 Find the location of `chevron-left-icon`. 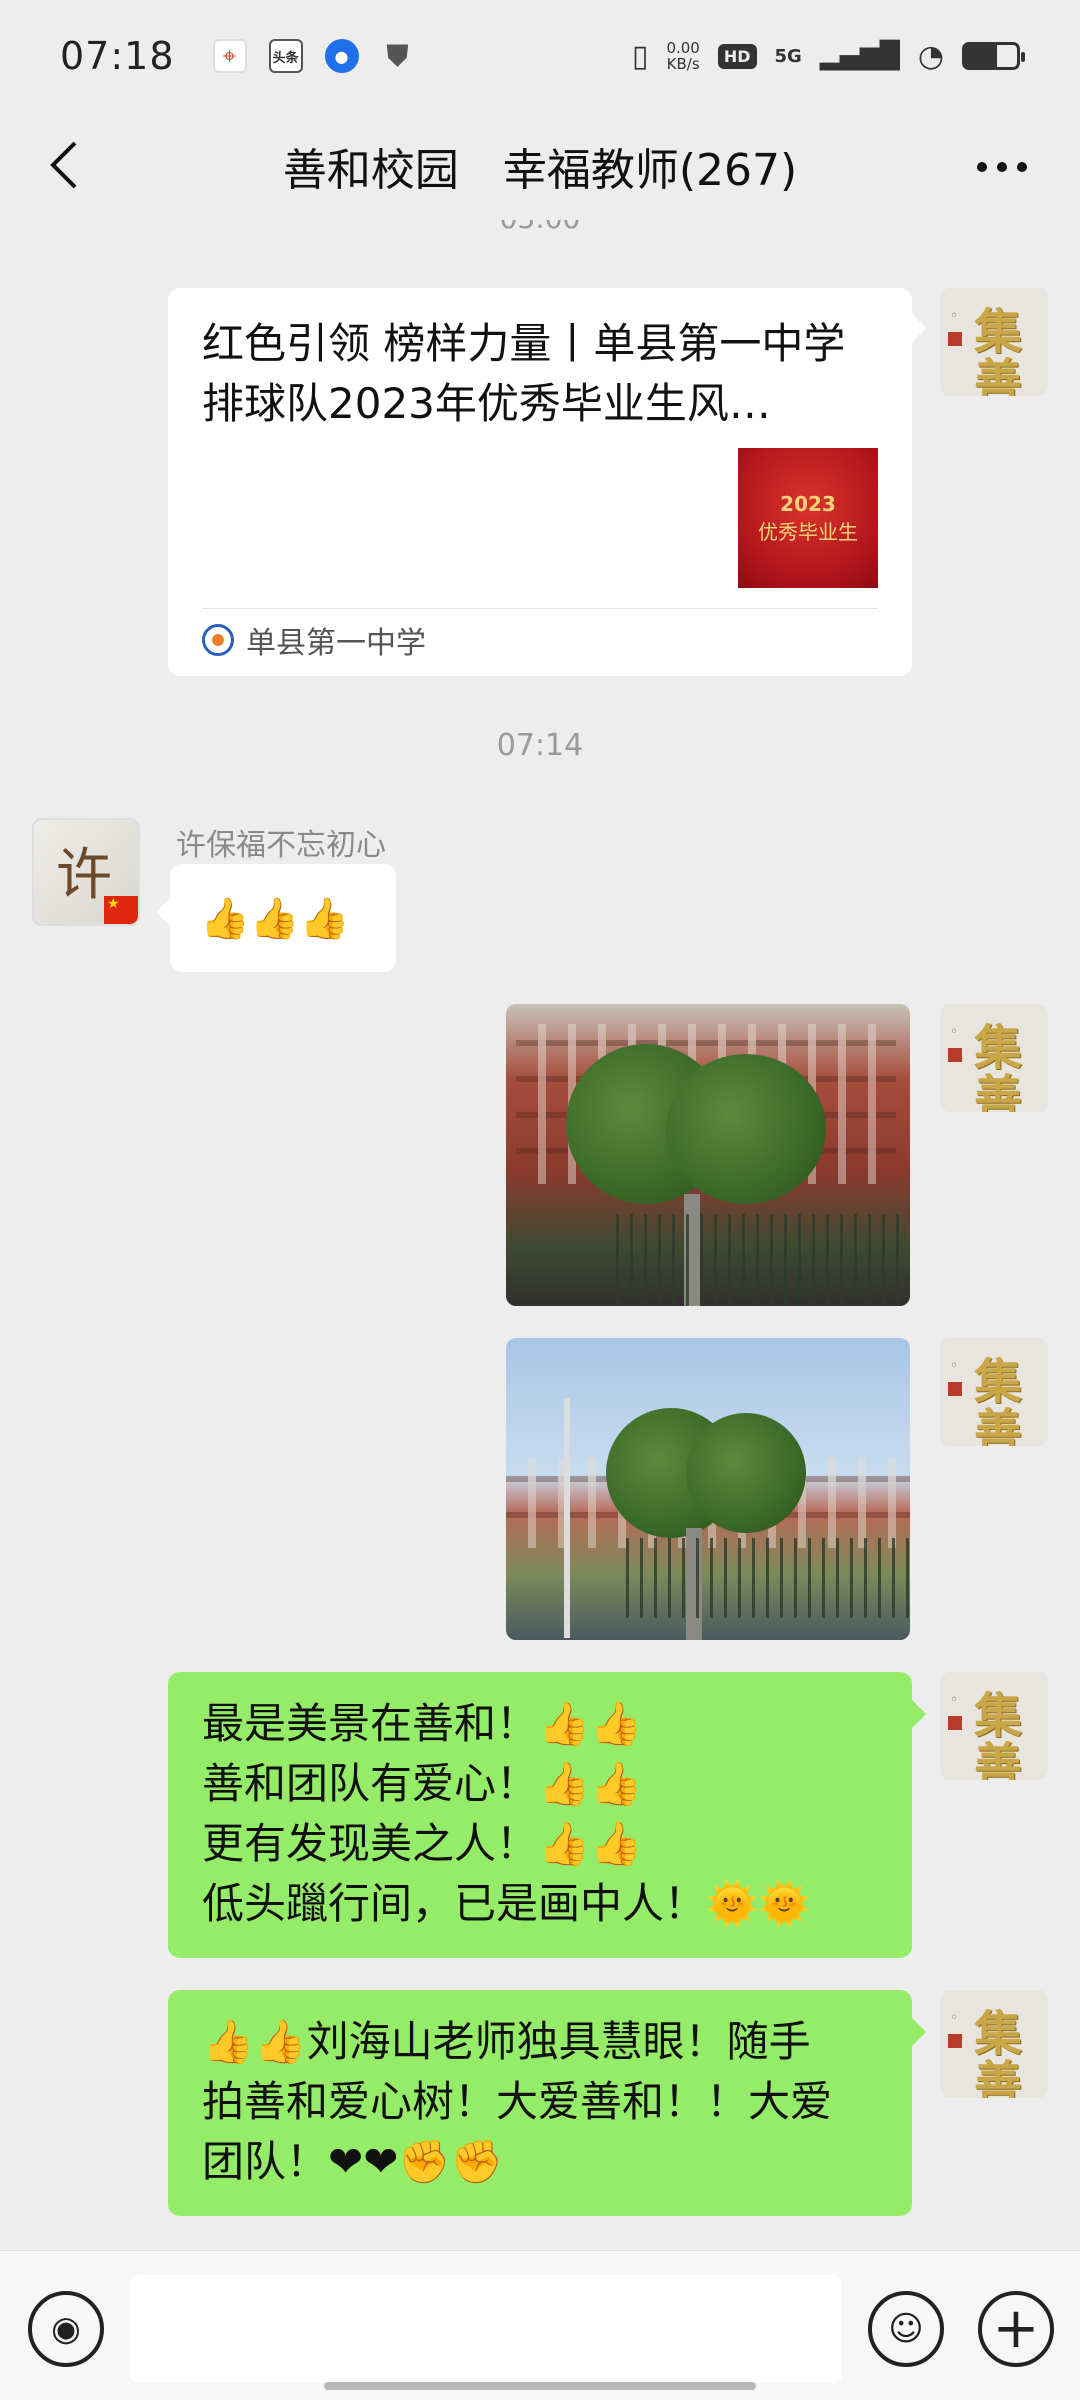

chevron-left-icon is located at coordinates (63, 165).